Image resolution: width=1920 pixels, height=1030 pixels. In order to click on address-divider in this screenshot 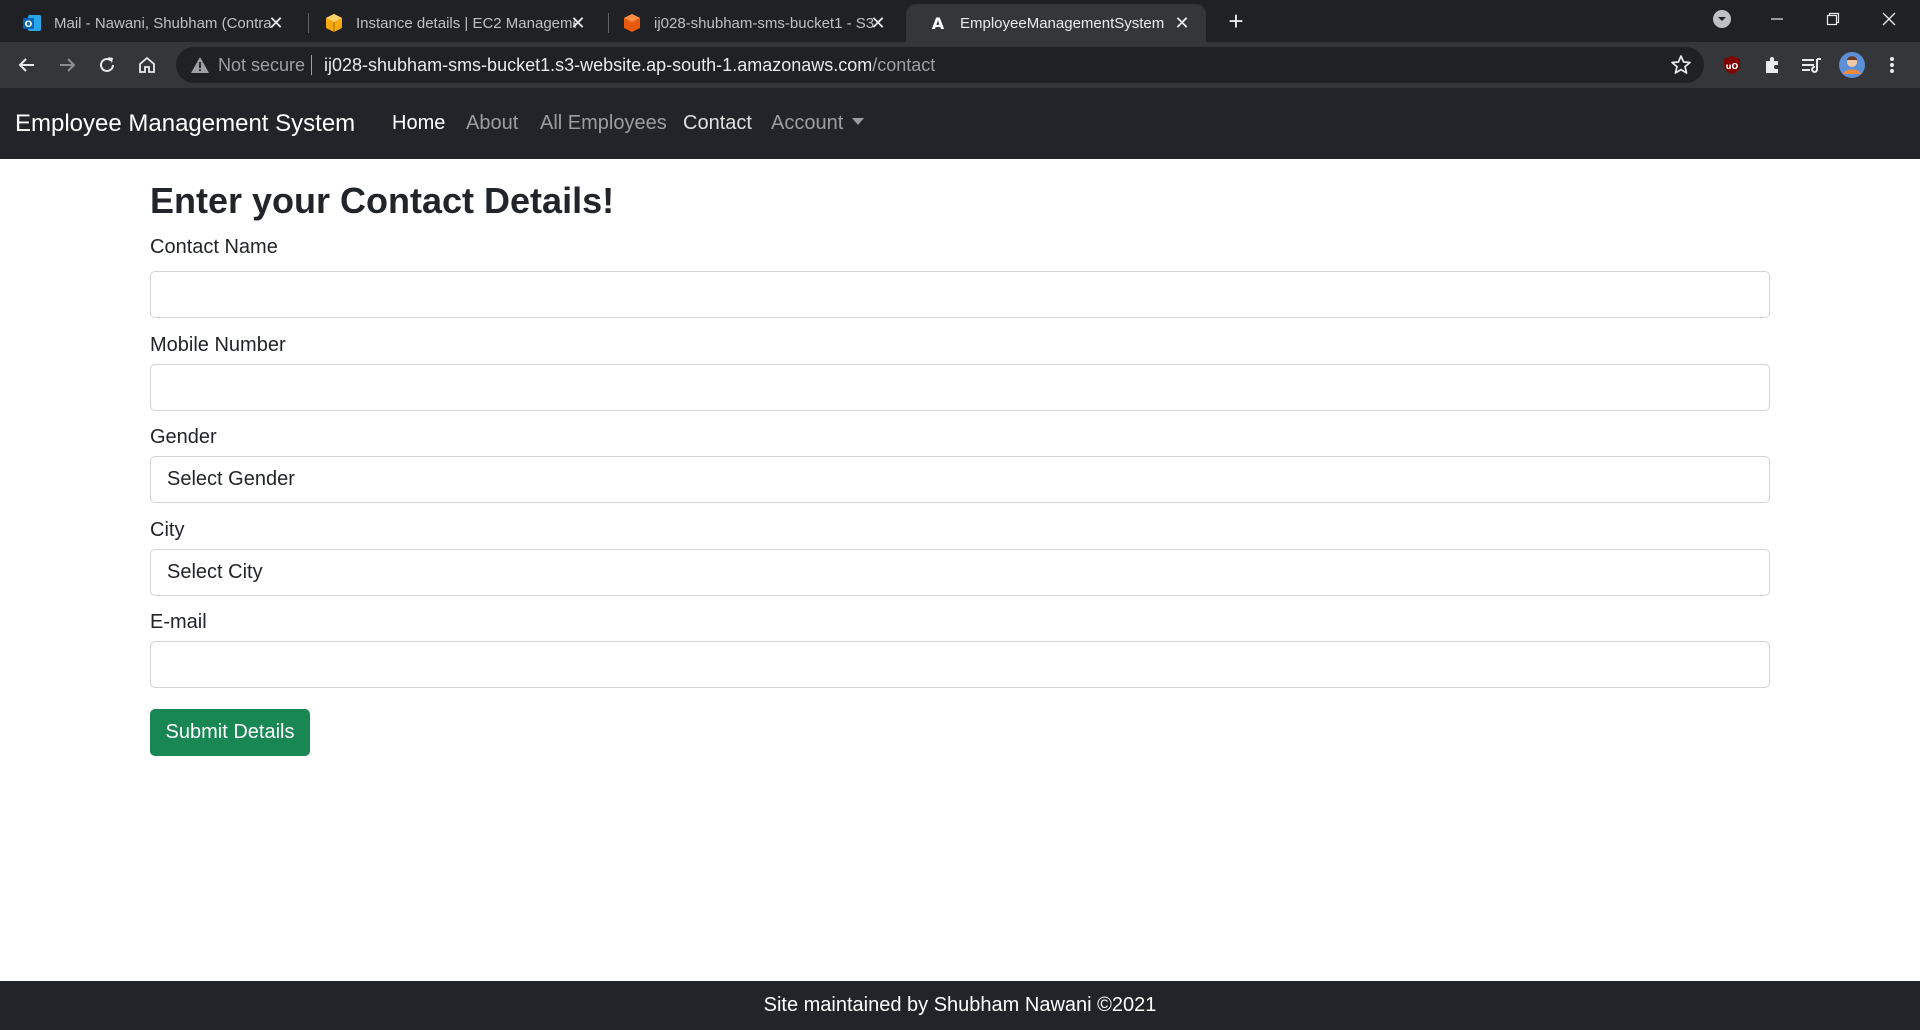, I will do `click(311, 65)`.